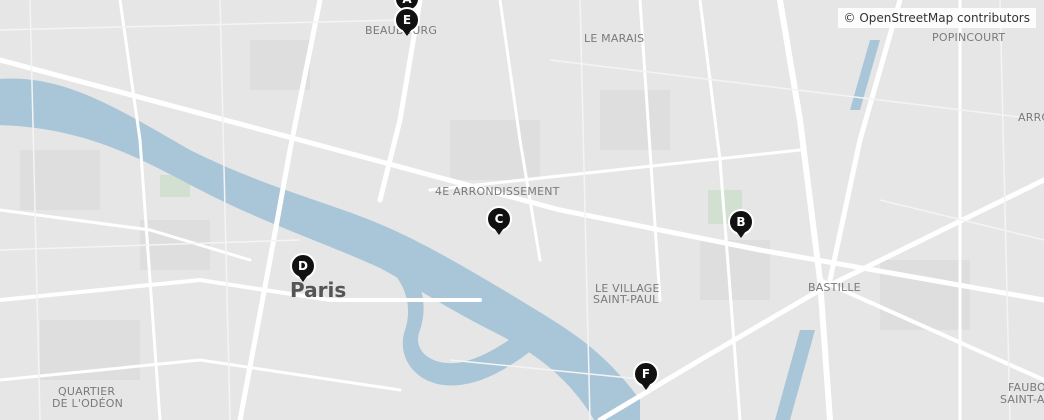 The width and height of the screenshot is (1044, 420). Describe the element at coordinates (614, 38) in the screenshot. I see `place-label-le-marais: LE MARAIS` at that location.